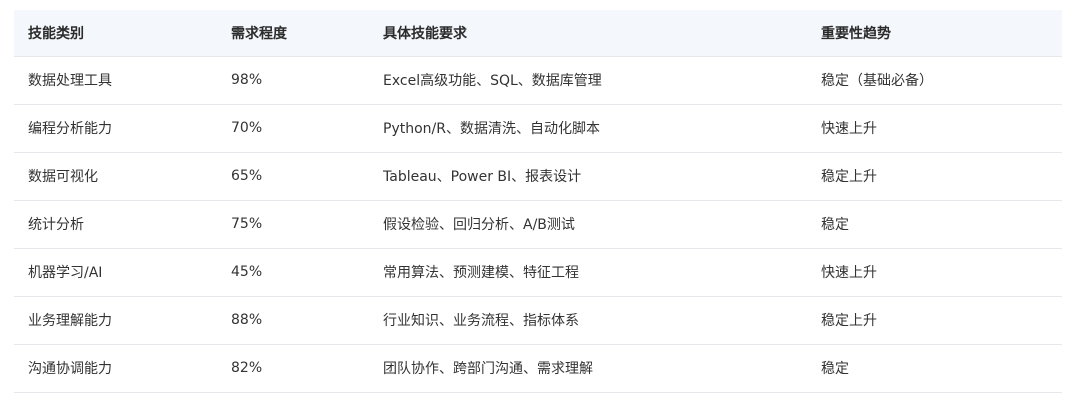 Image resolution: width=1080 pixels, height=416 pixels. Describe the element at coordinates (56, 225) in the screenshot. I see `cell-skill-category: 统计分析` at that location.